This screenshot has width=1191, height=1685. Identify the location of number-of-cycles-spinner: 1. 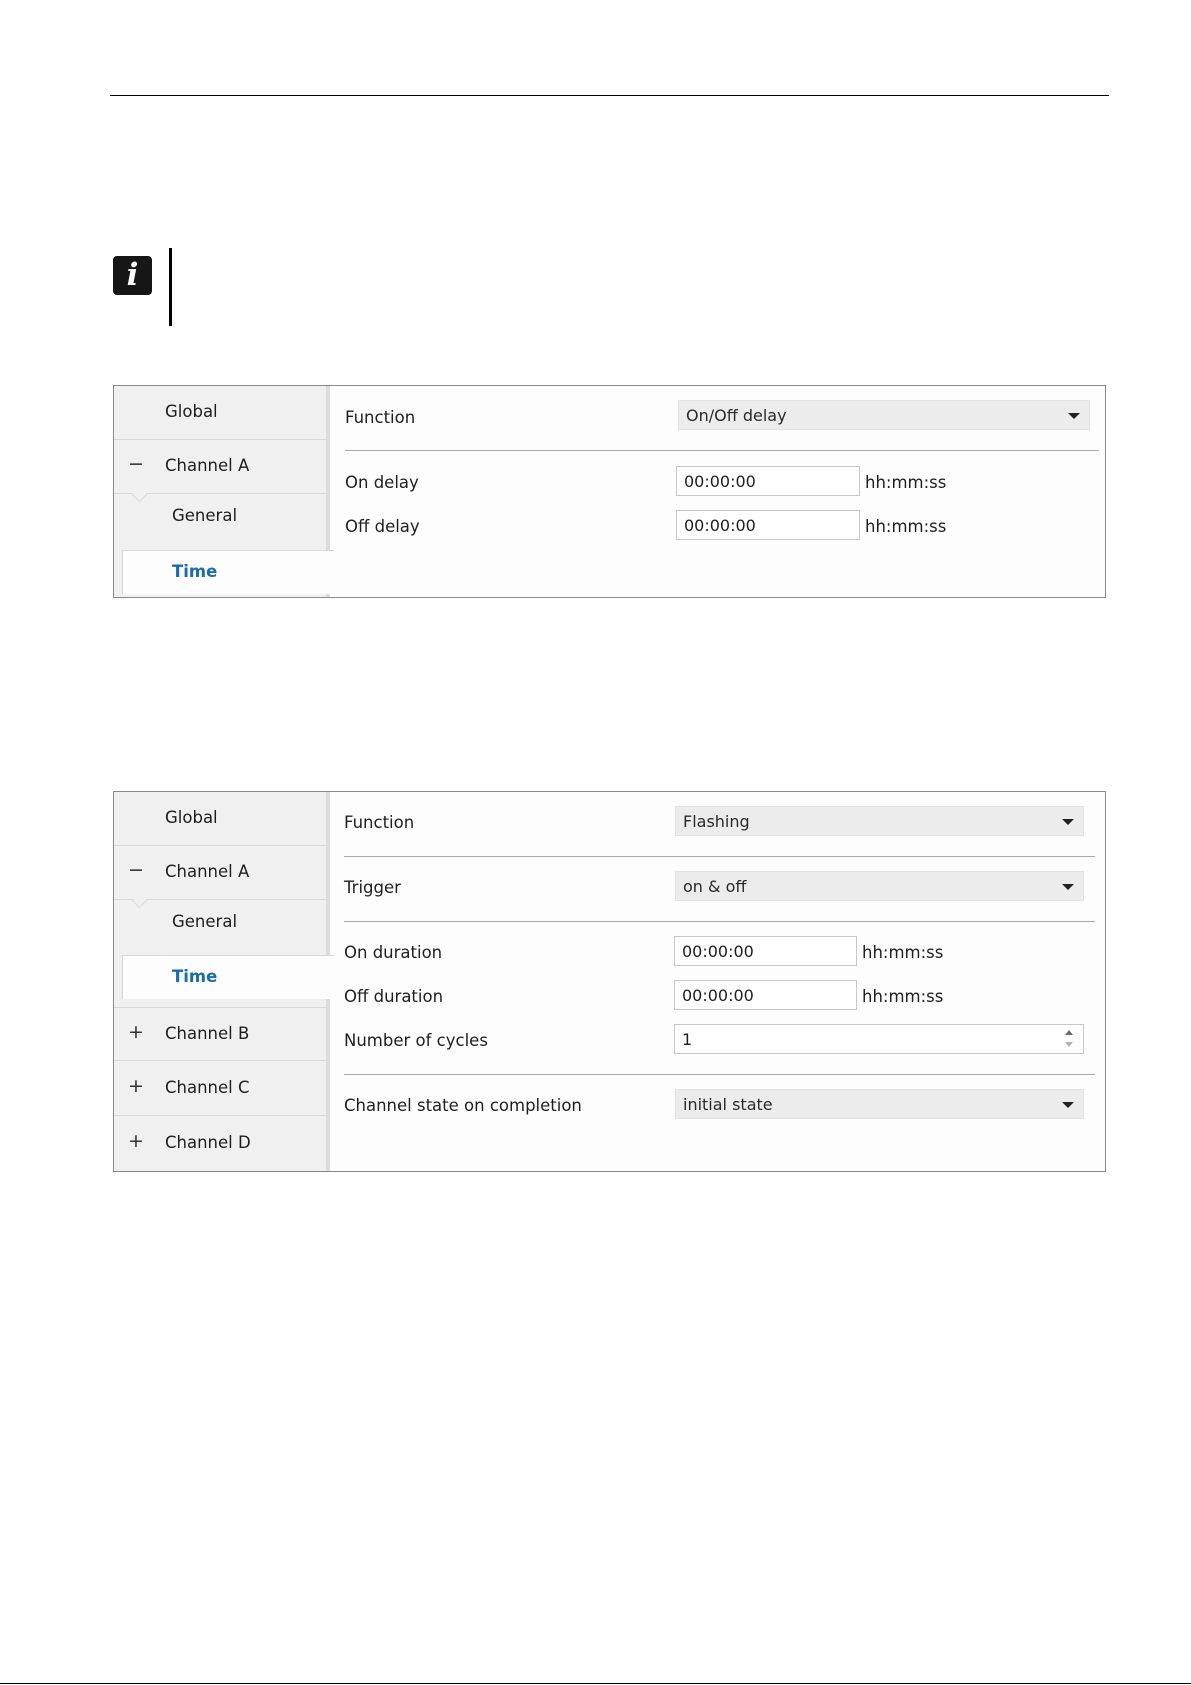
(879, 1039).